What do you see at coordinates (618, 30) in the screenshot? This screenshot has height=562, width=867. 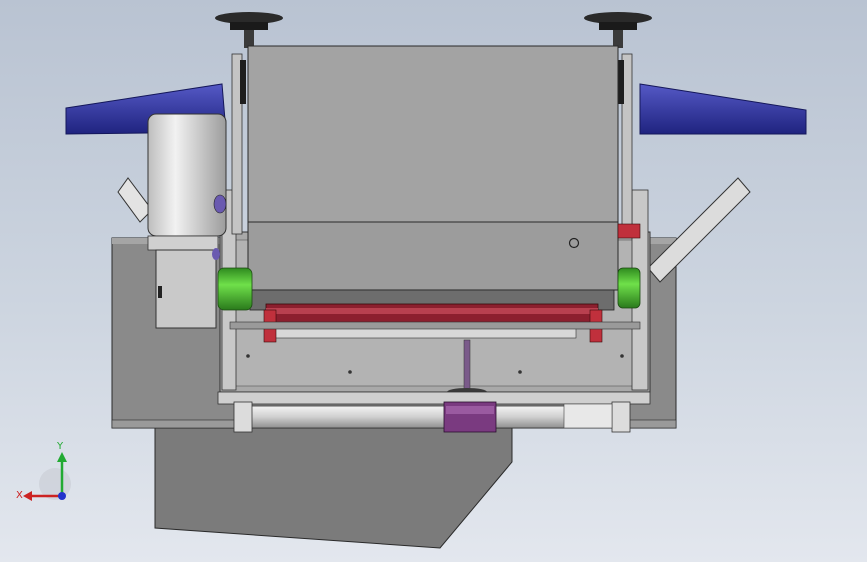 I see `leveling-foot-right` at bounding box center [618, 30].